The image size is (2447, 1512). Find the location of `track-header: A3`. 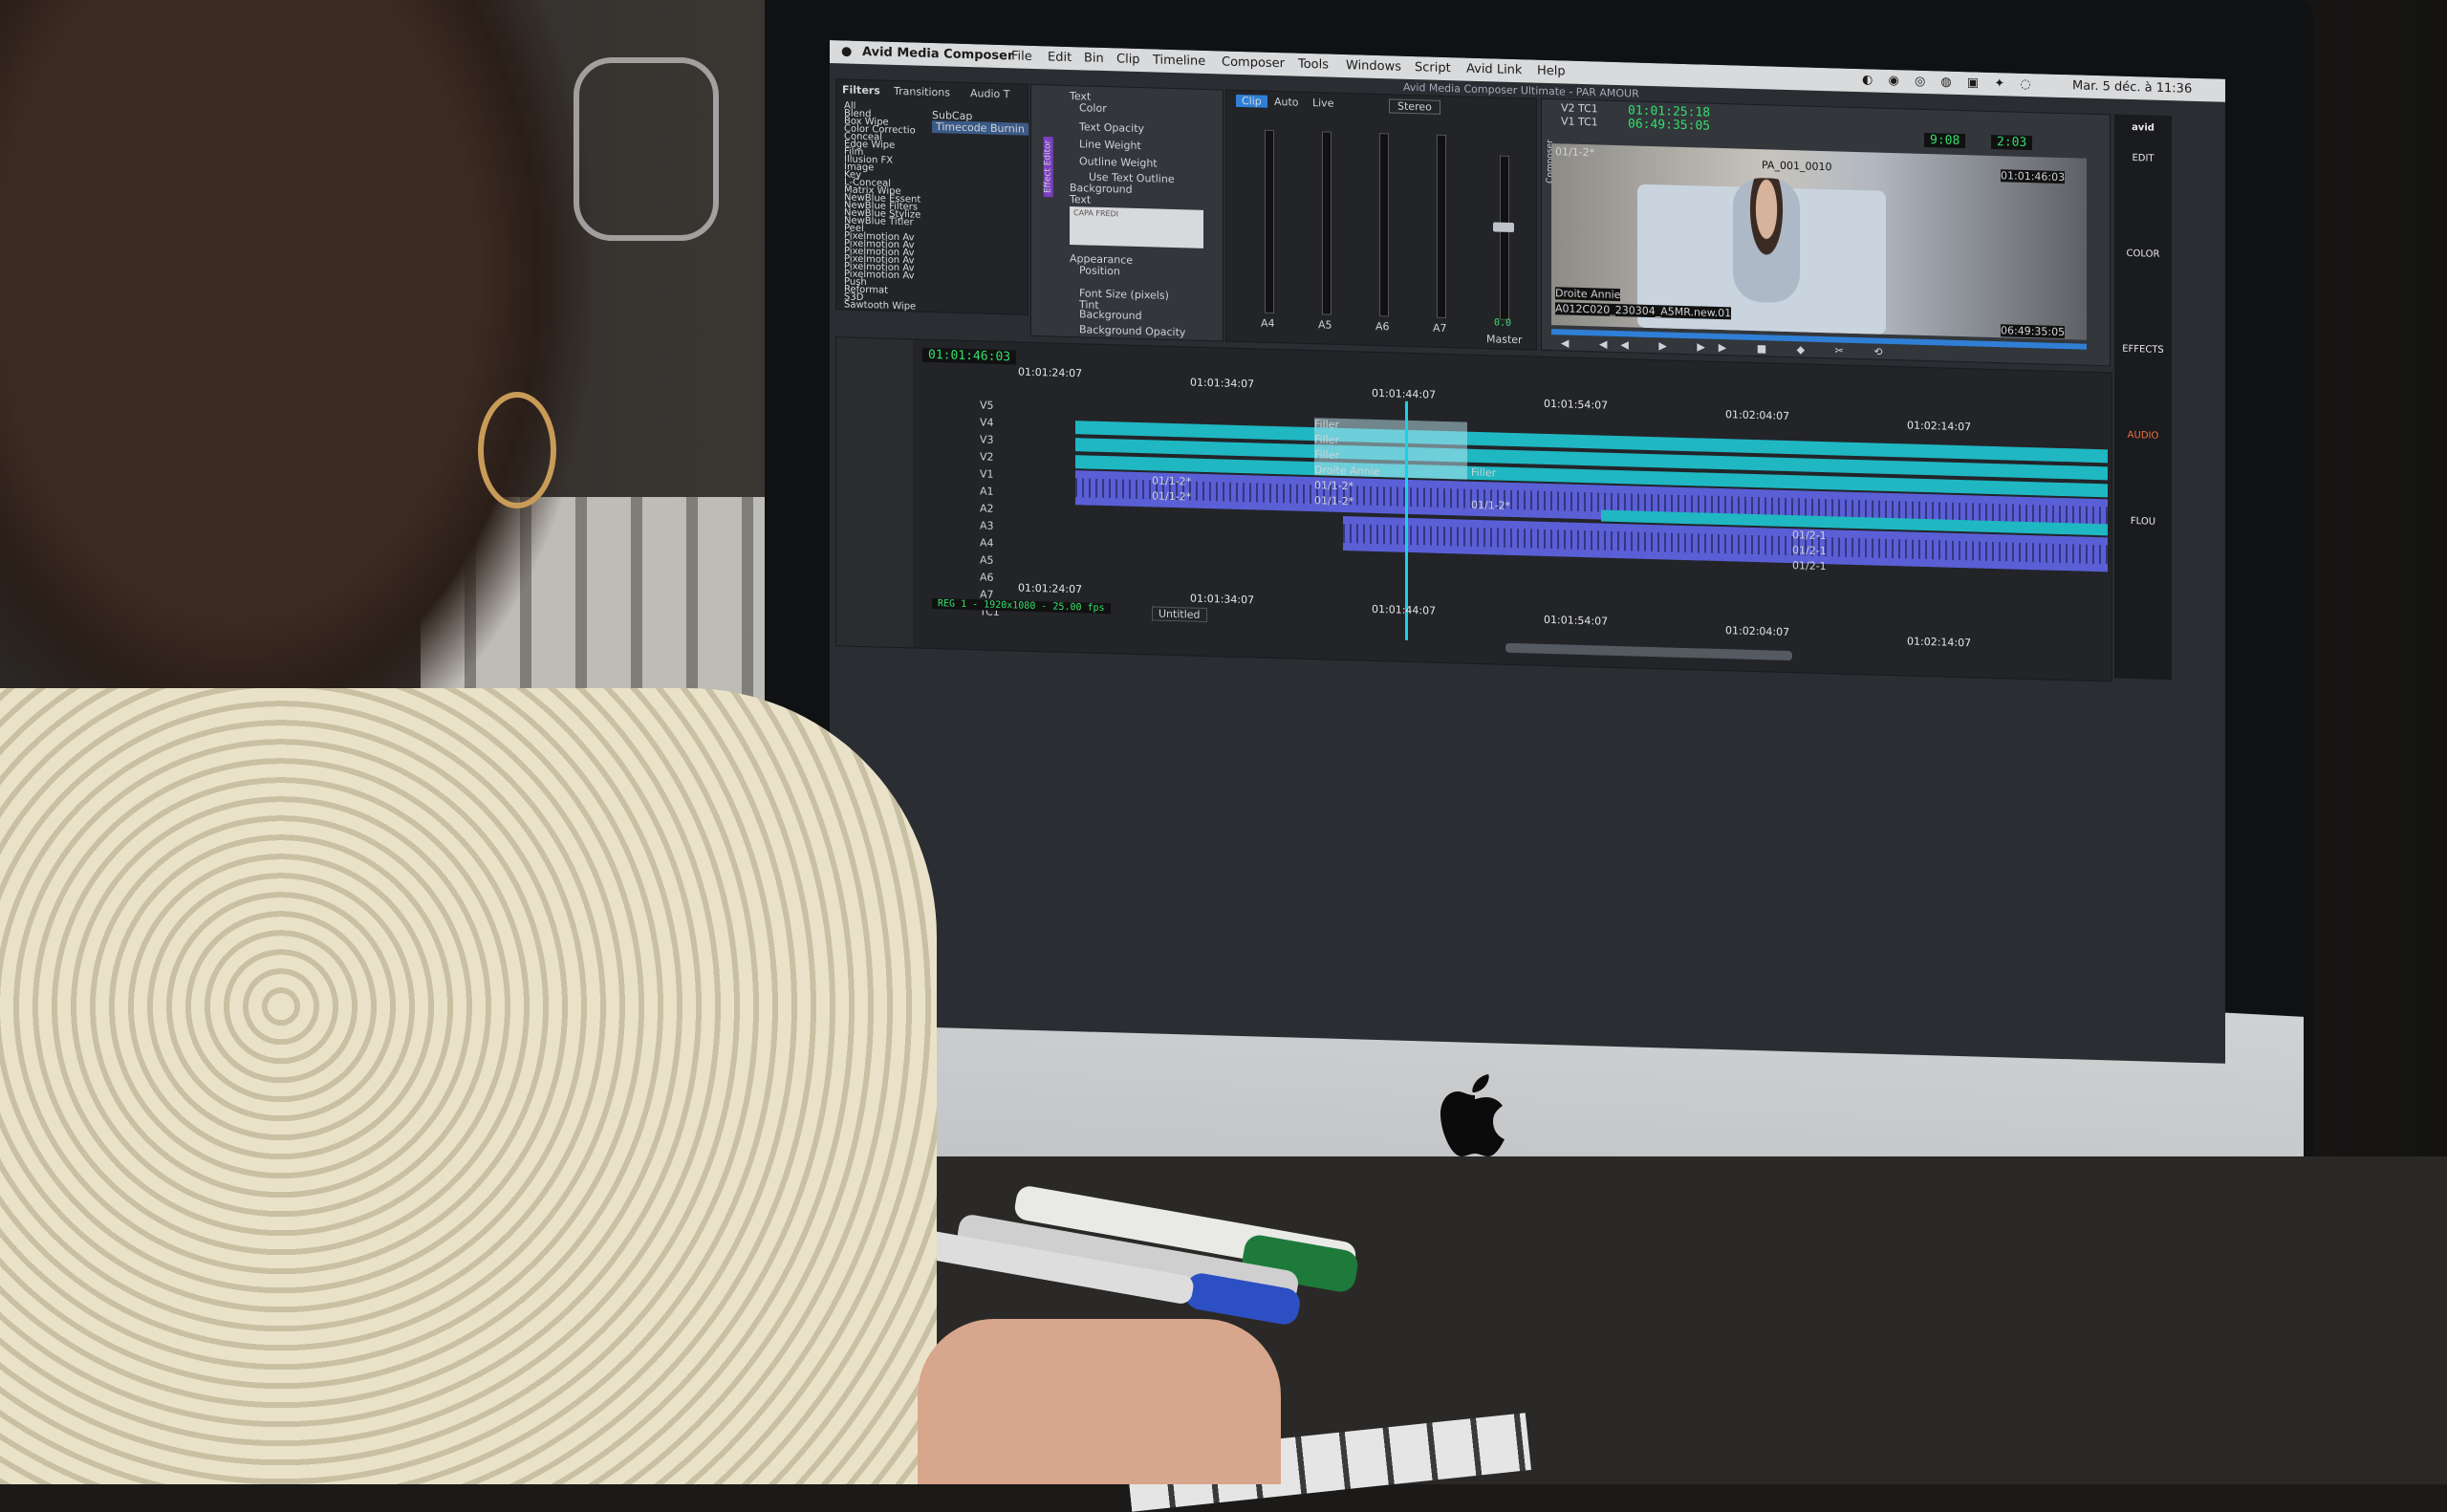

track-header: A3 is located at coordinates (987, 525).